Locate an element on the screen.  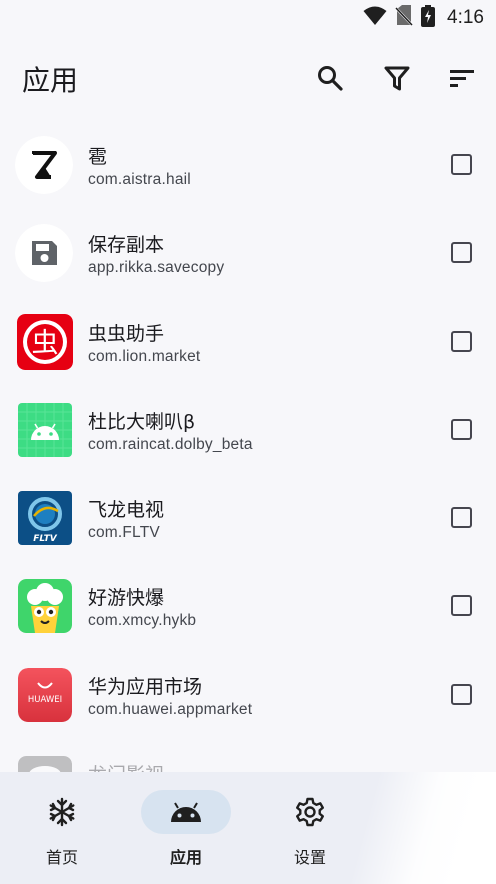
svg-text: HUAWEI is located at coordinates (45, 700).